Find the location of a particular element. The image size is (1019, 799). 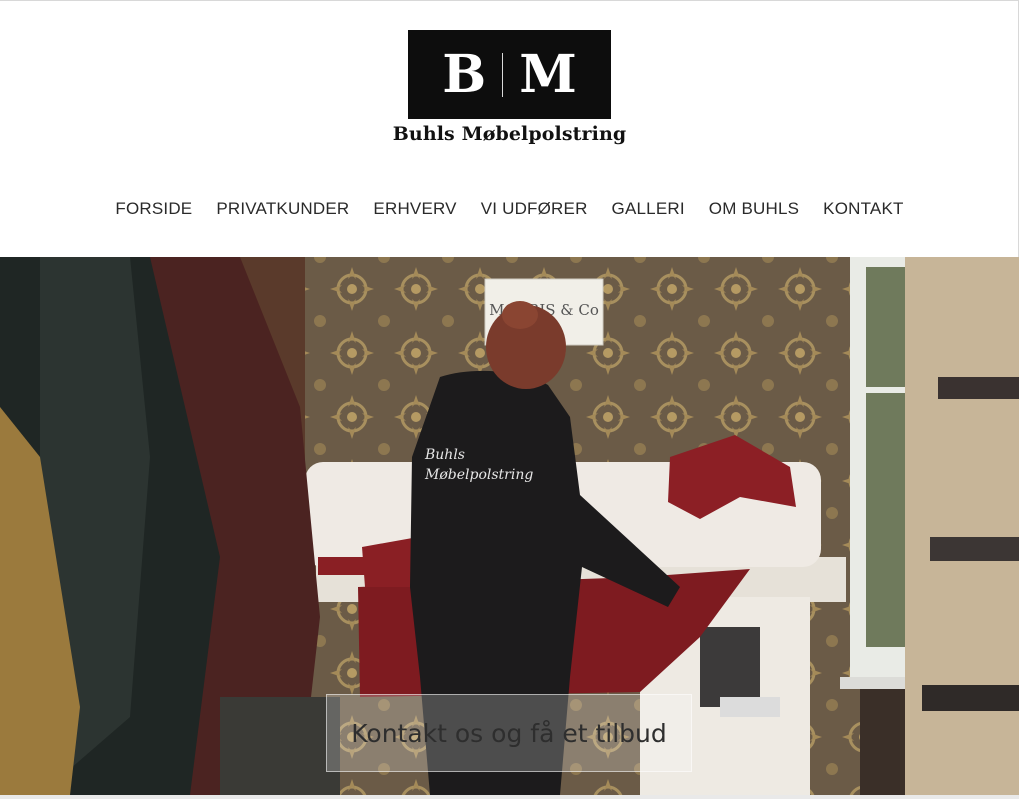

logo-divider is located at coordinates (503, 74).